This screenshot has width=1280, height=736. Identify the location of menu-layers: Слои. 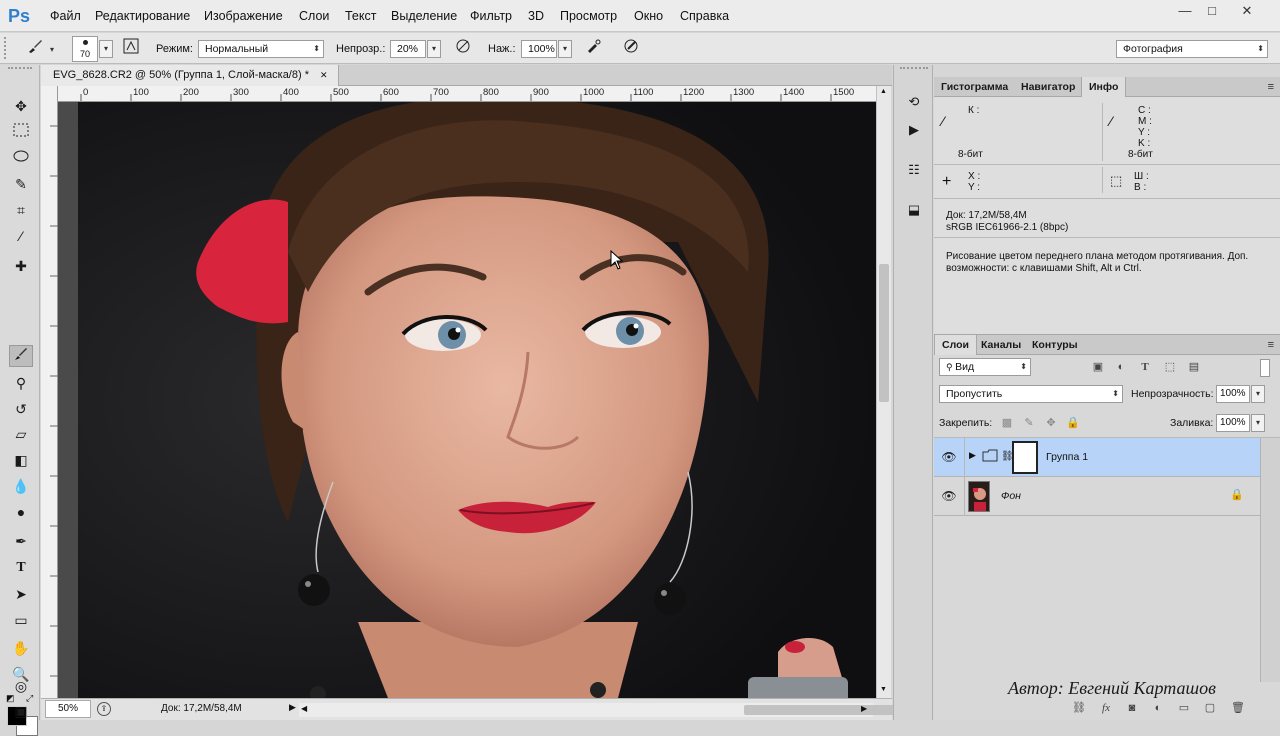
(314, 16).